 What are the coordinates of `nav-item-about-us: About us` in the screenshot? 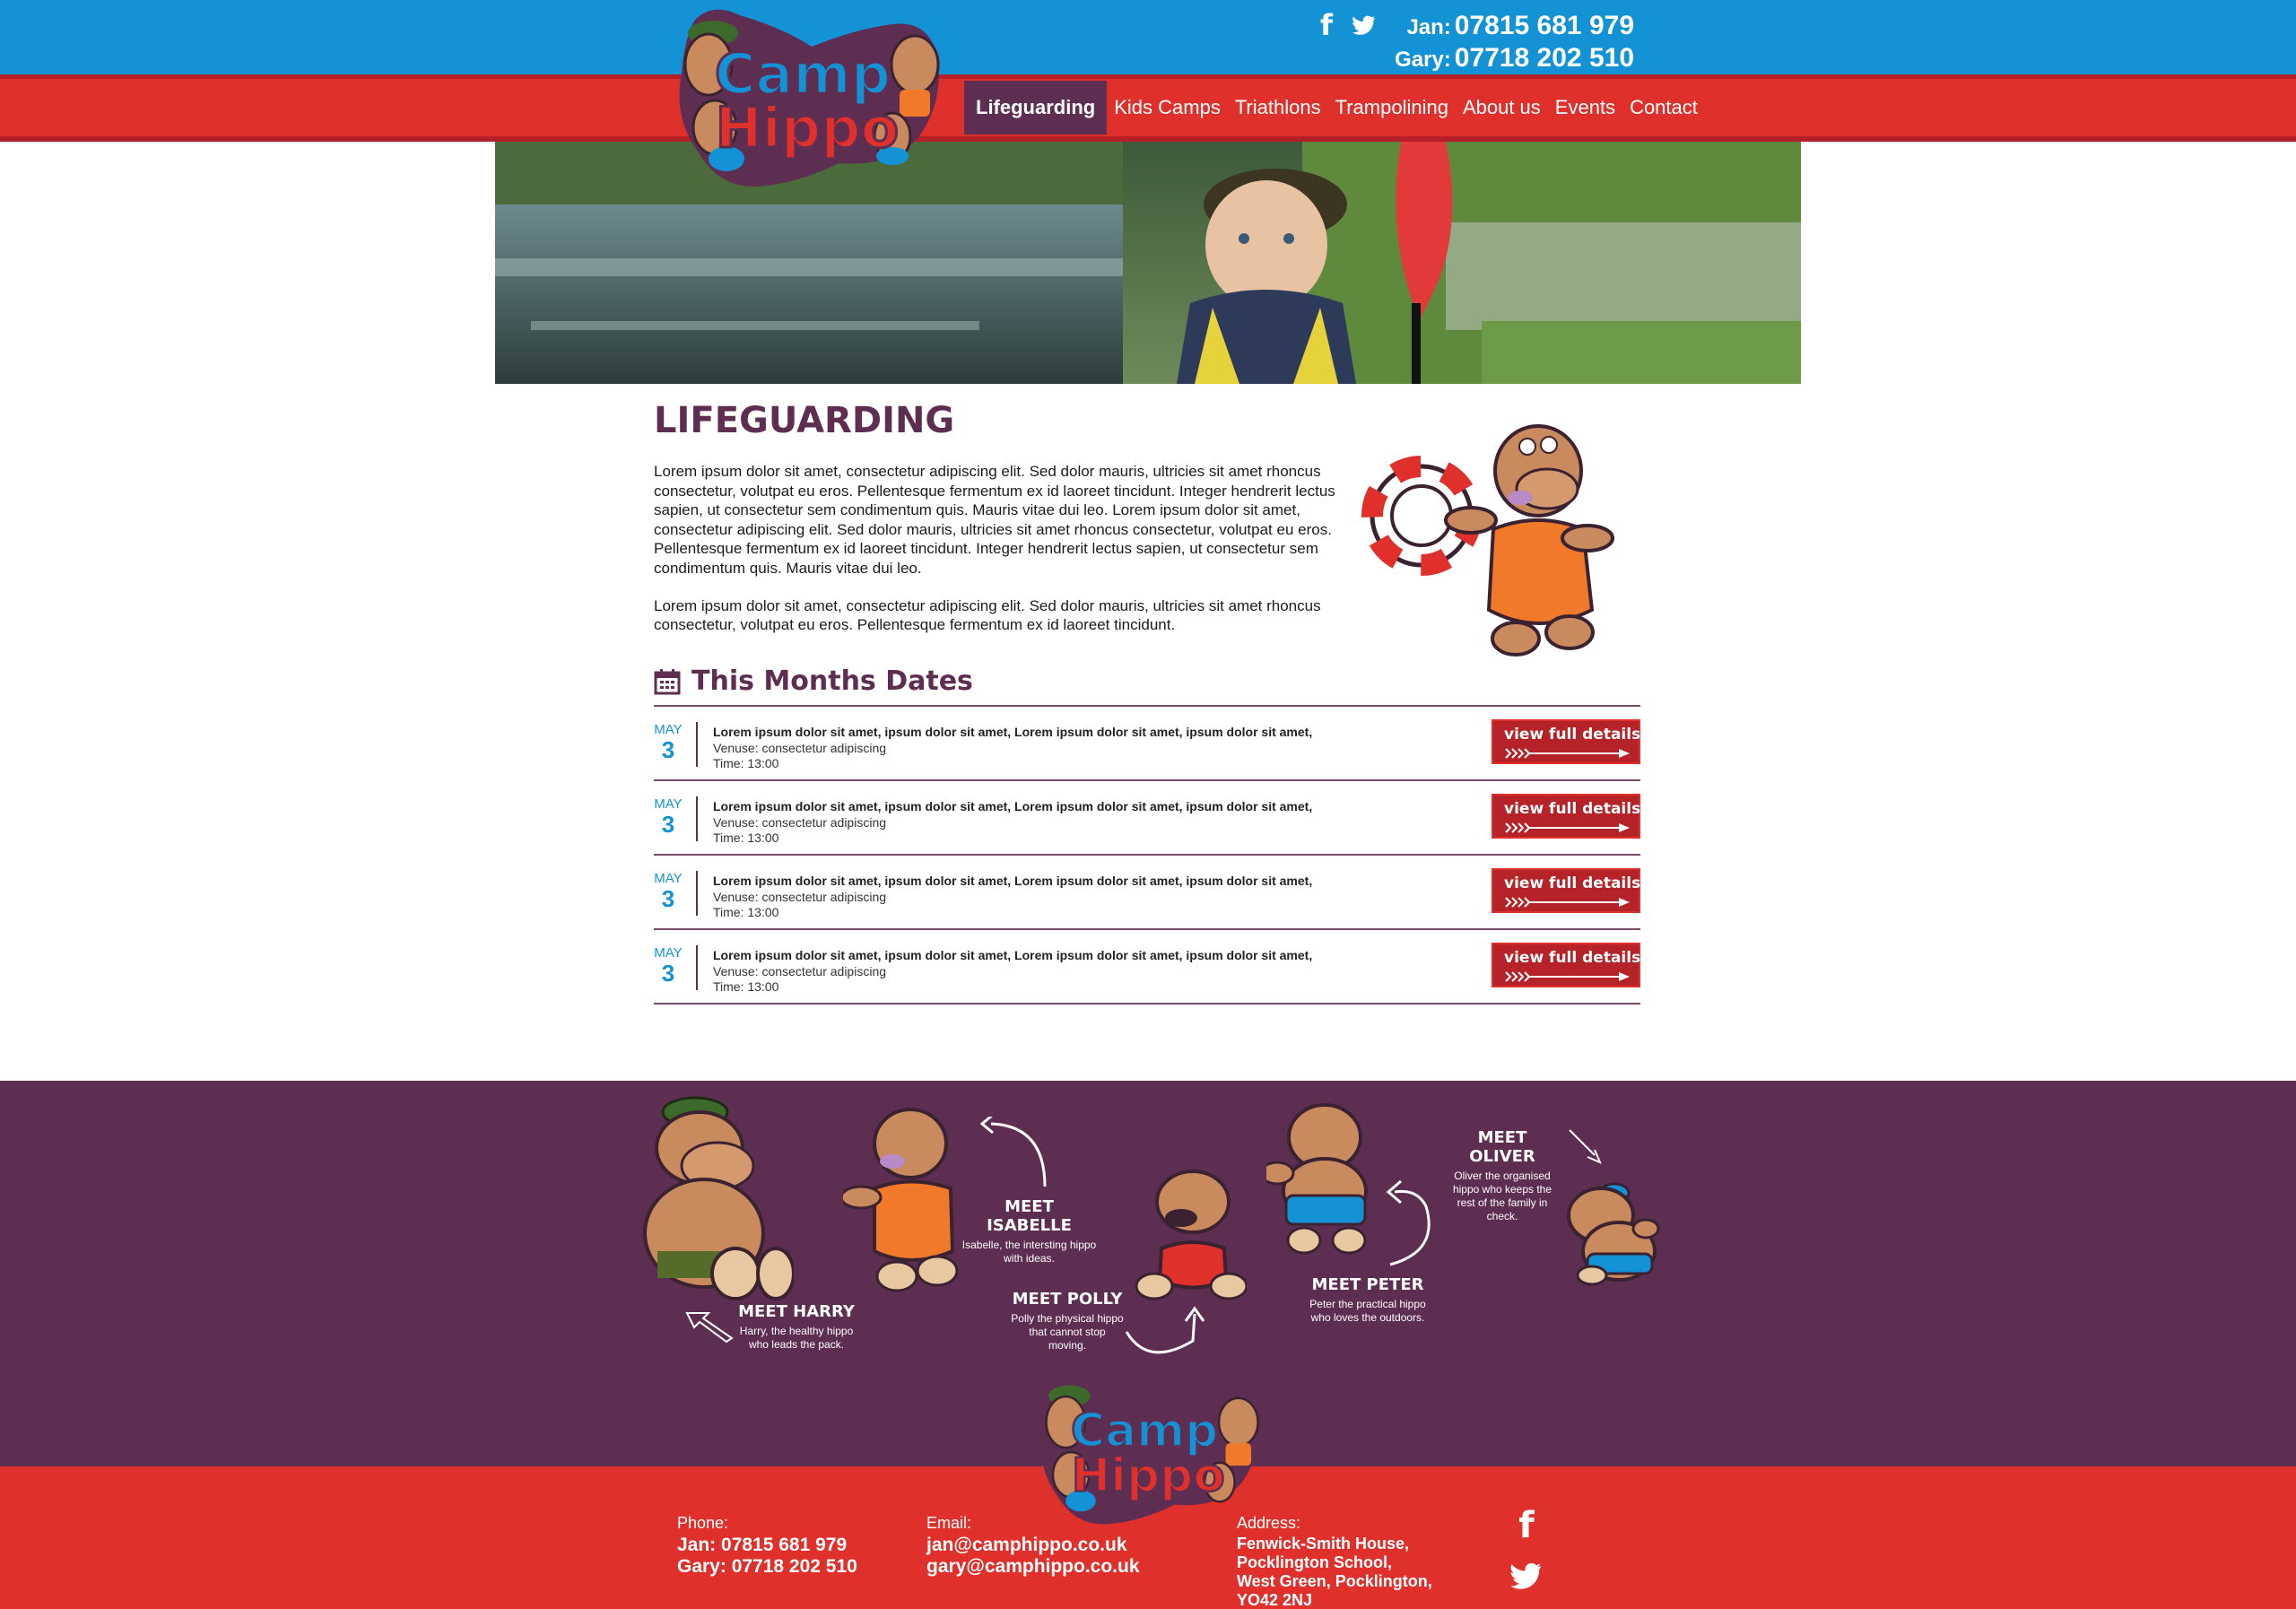 It's located at (1502, 108).